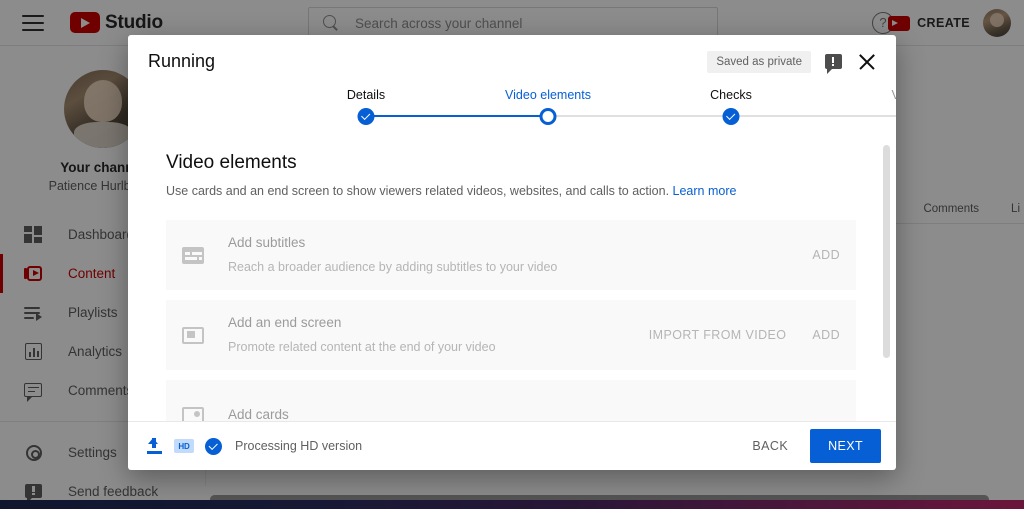 Image resolution: width=1024 pixels, height=509 pixels. I want to click on step-checks: Checks, so click(731, 95).